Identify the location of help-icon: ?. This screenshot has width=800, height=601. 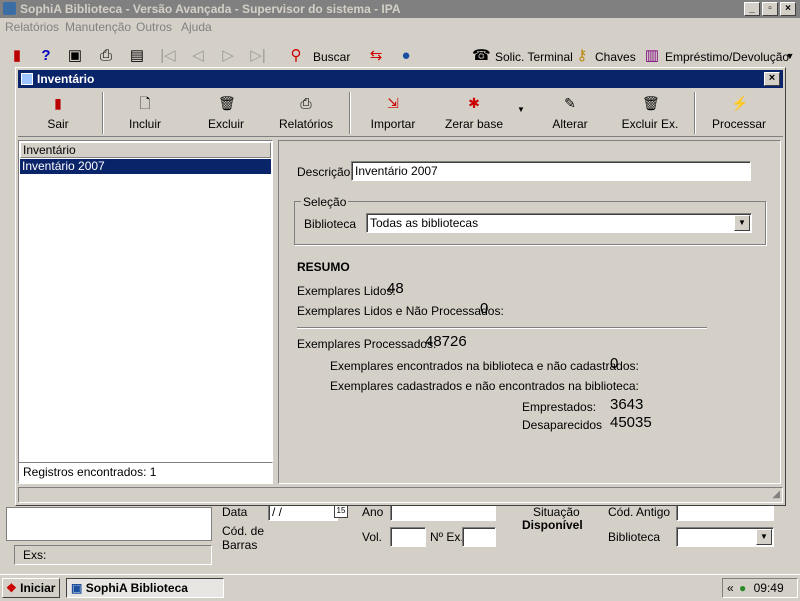
(46, 56).